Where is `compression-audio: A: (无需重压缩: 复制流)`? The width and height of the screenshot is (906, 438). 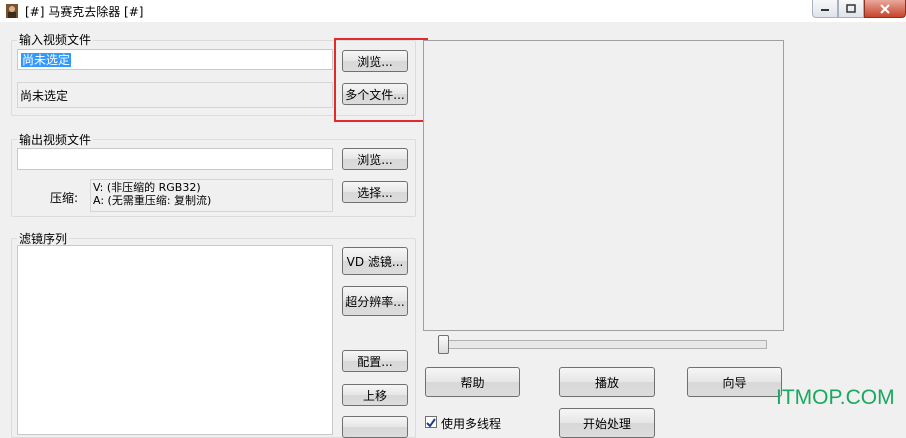 compression-audio: A: (无需重压缩: 复制流) is located at coordinates (152, 200).